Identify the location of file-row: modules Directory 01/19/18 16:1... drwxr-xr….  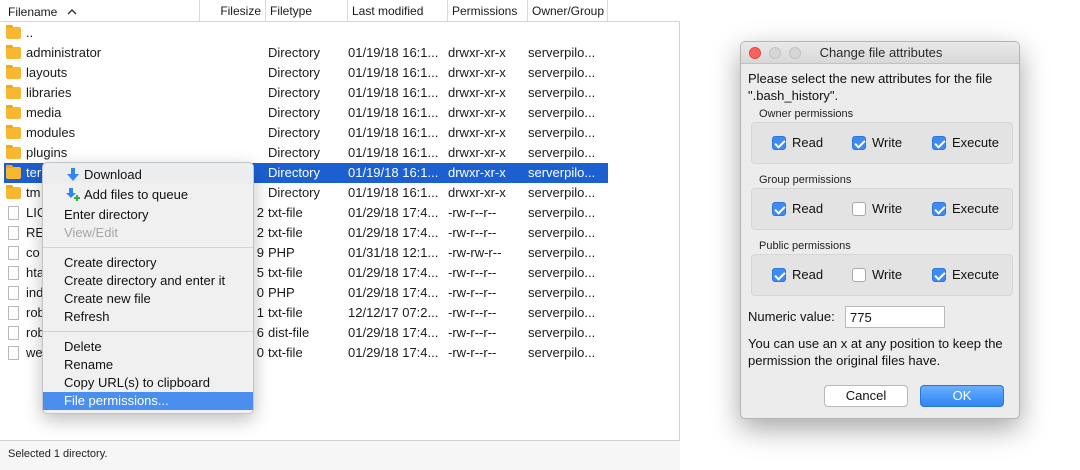
(306, 133).